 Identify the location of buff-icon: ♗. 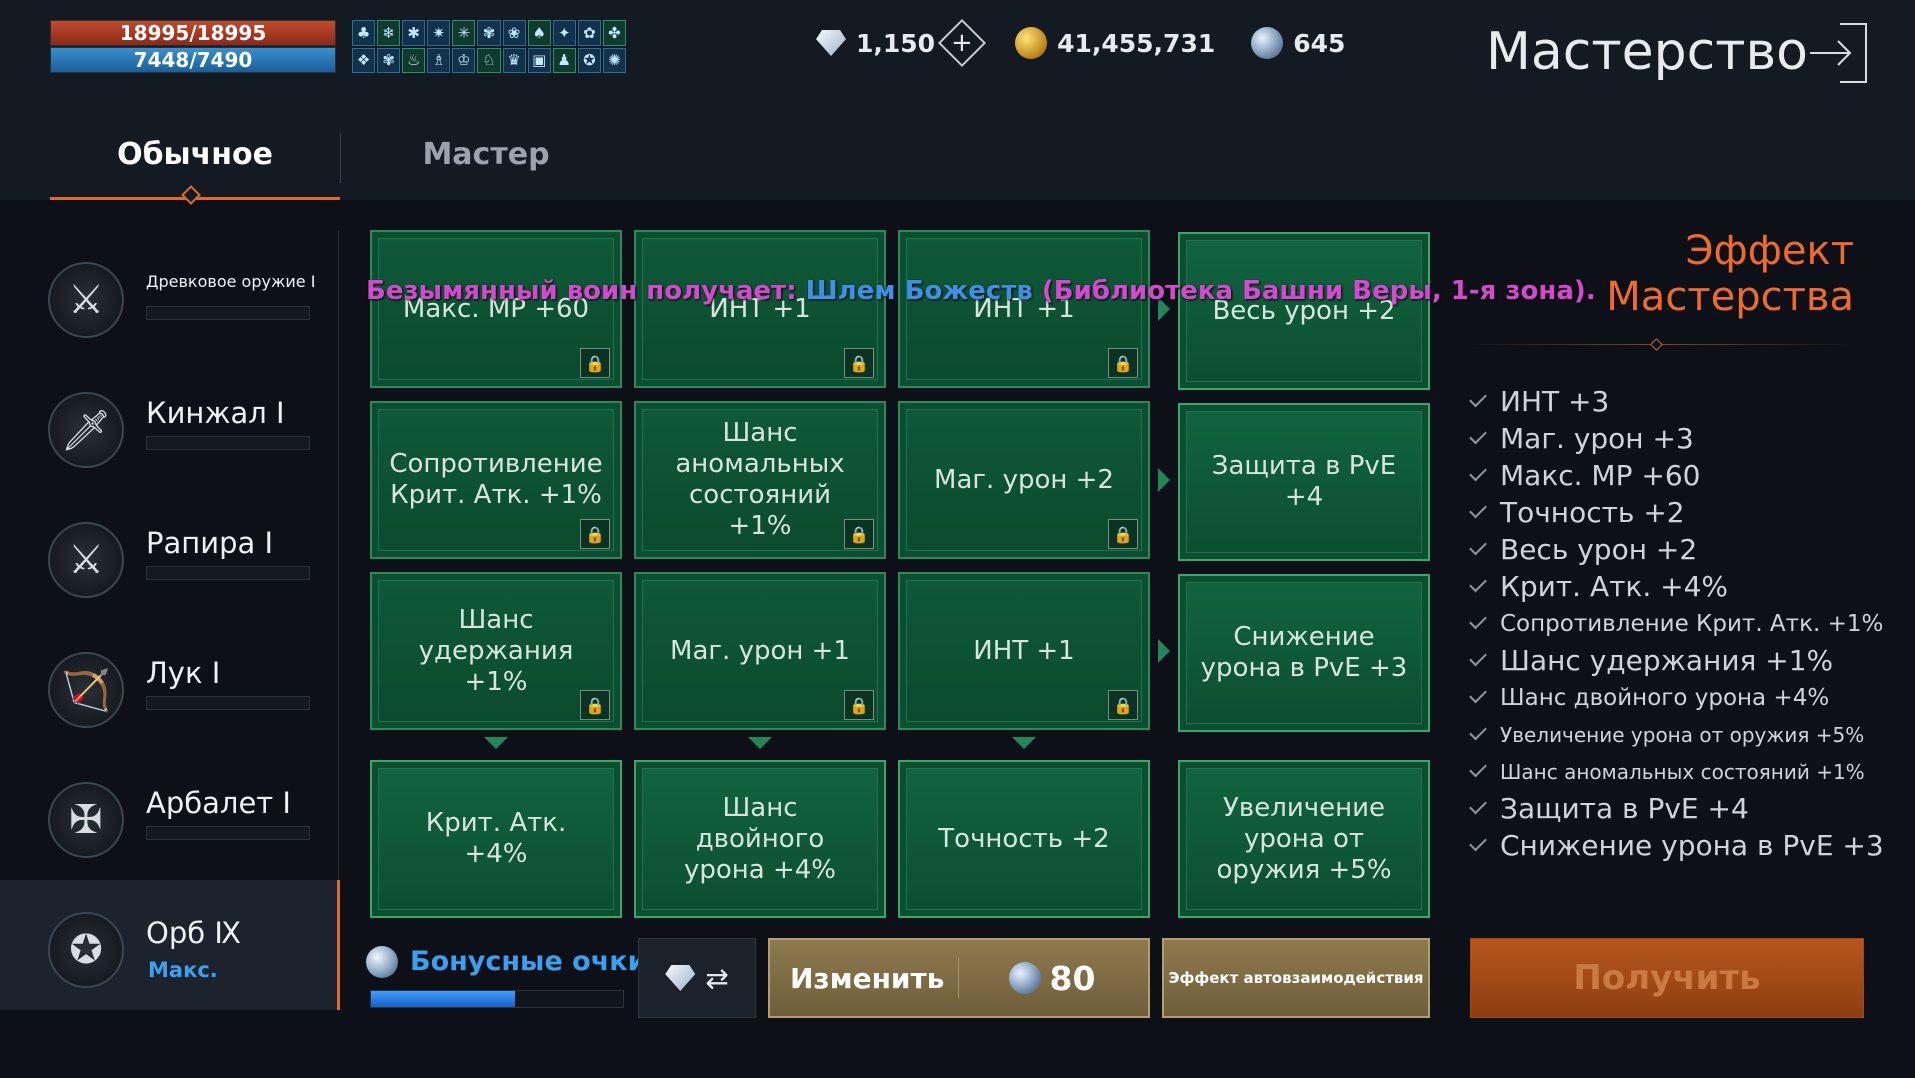
(439, 60).